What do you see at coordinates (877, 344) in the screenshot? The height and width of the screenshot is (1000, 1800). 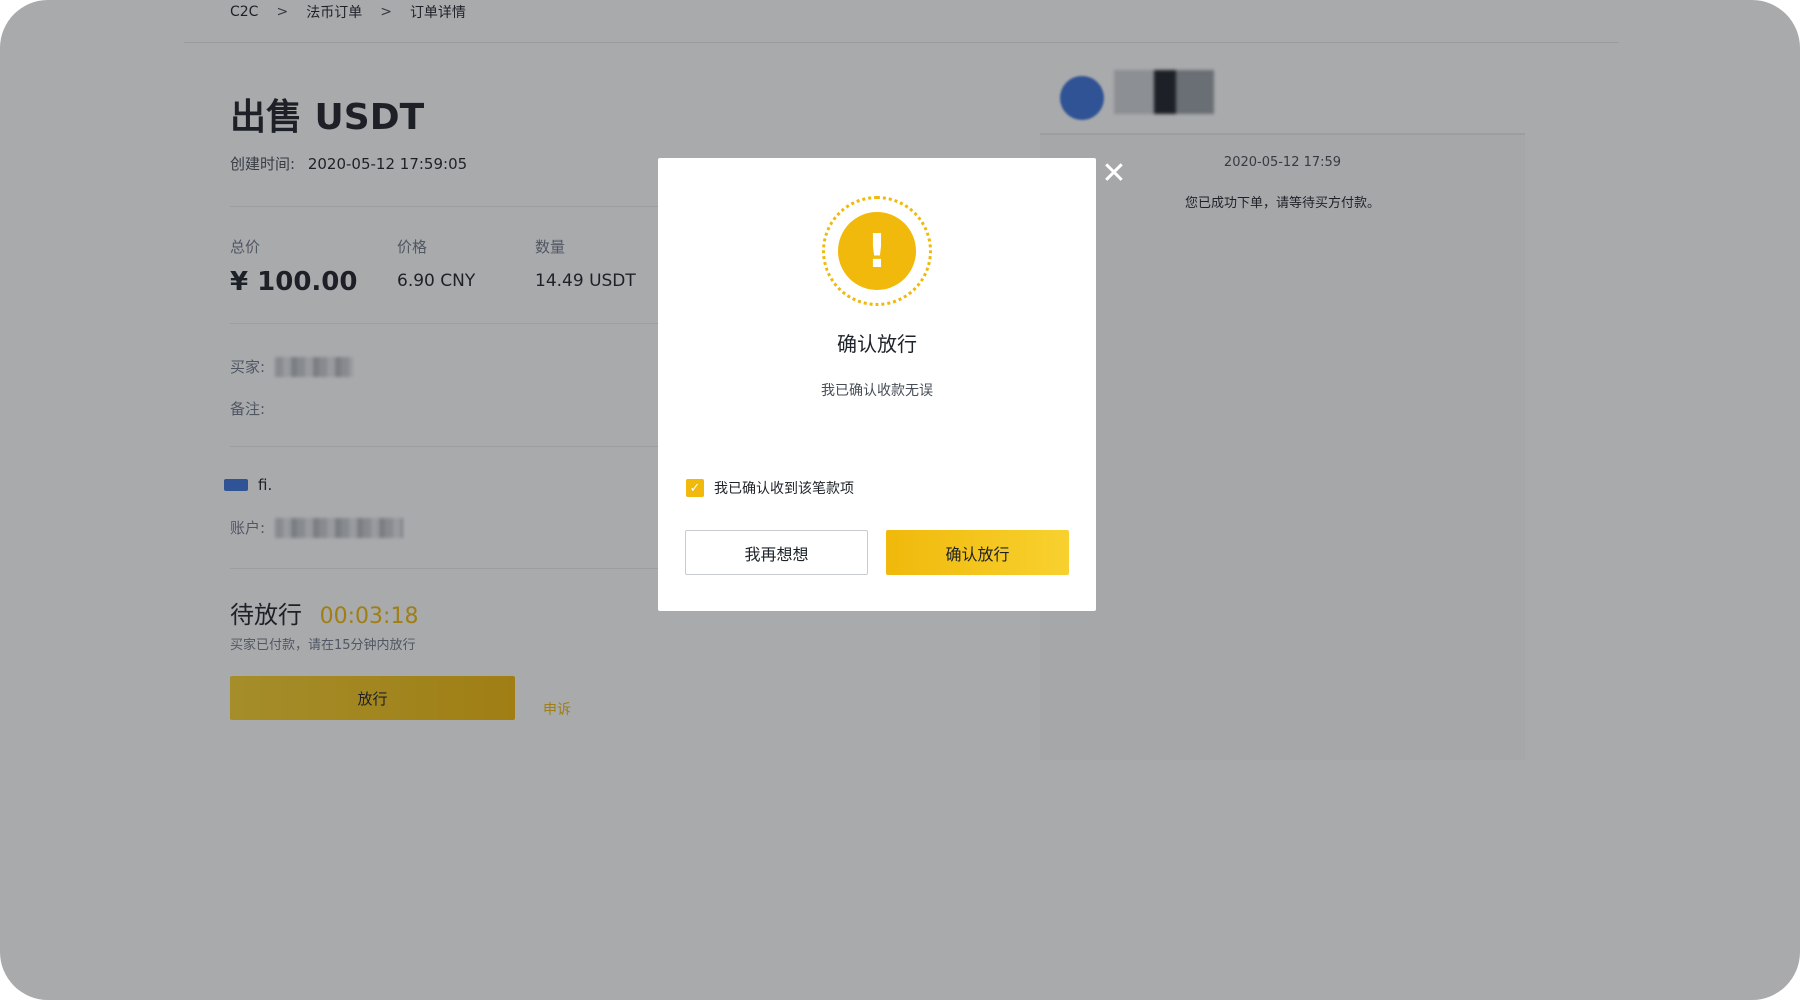 I see `dialog-title: 确认放行` at bounding box center [877, 344].